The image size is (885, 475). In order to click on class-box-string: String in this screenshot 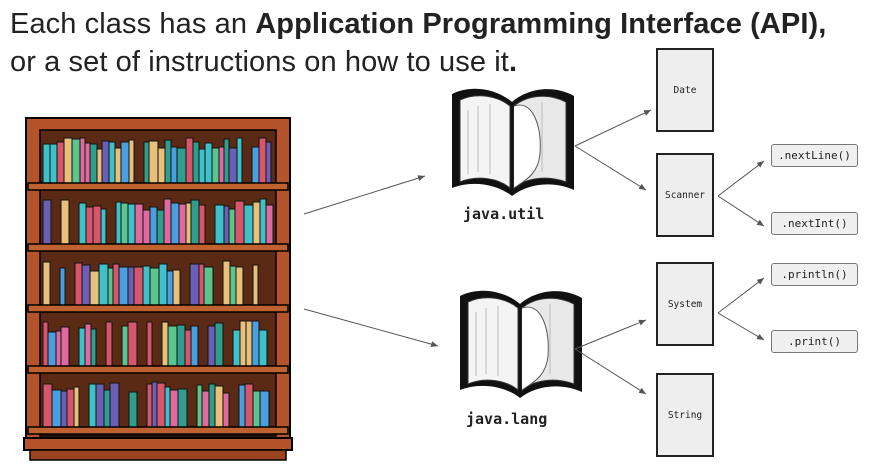, I will do `click(685, 415)`.